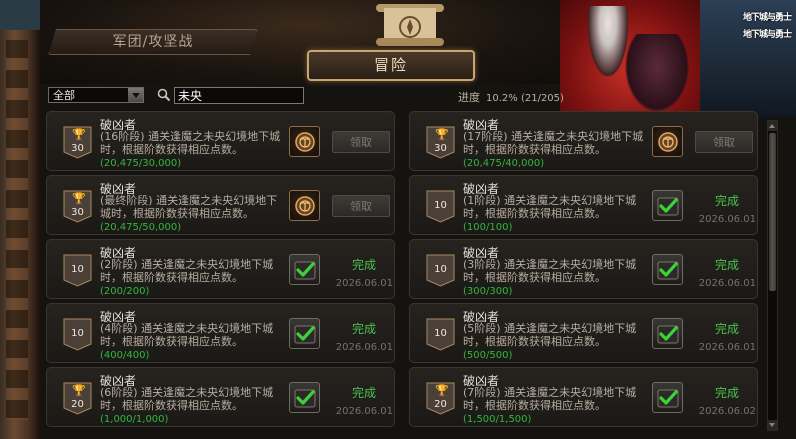 The height and width of the screenshot is (439, 796). Describe the element at coordinates (553, 143) in the screenshot. I see `achievement-description: (17阶段) 通关逢魔之未央幻境地下城时，根据阶数获得相应点数。` at that location.